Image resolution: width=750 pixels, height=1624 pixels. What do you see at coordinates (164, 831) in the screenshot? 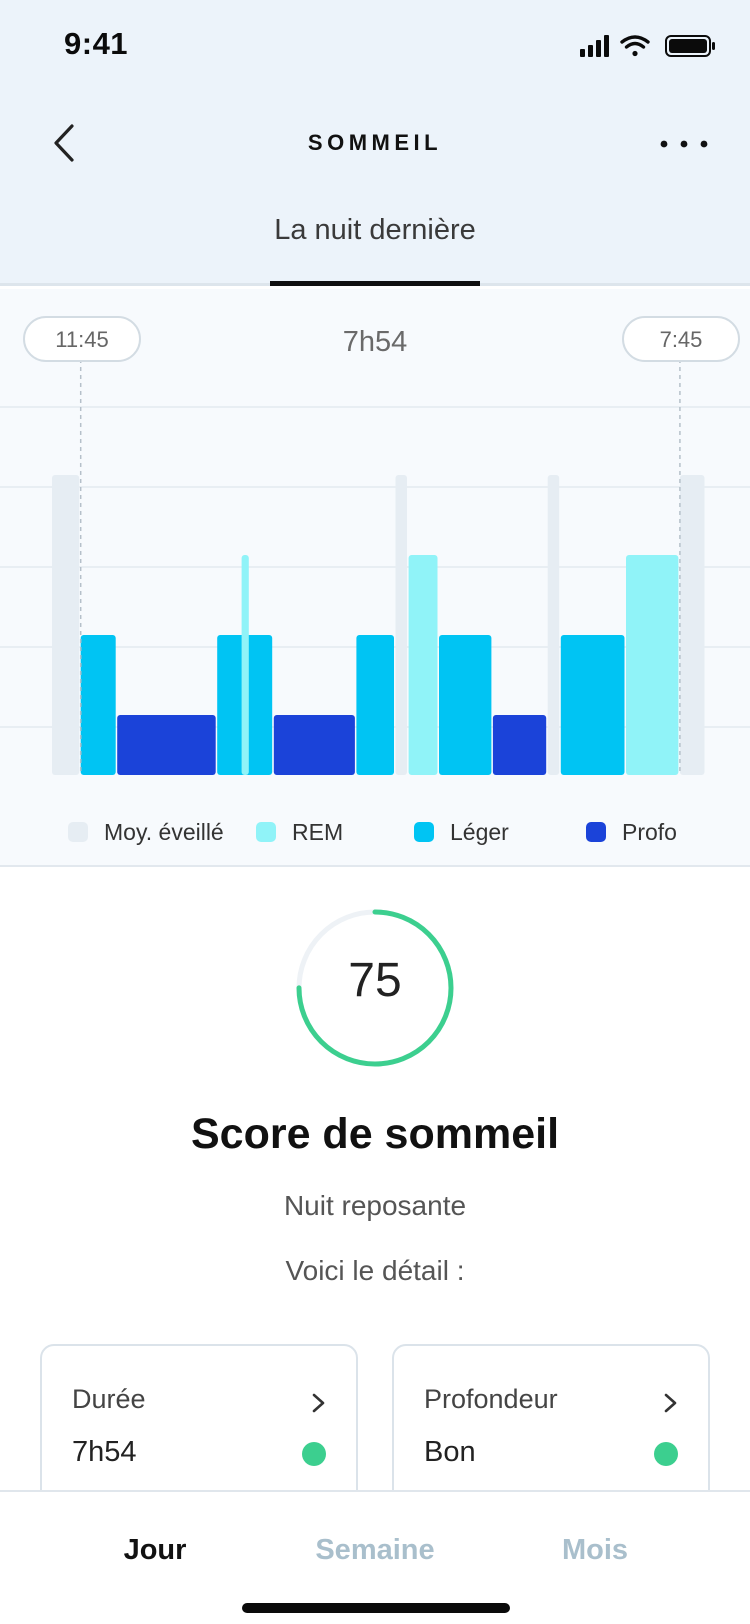
I see `legend-label-awake: Moy. éveillé` at bounding box center [164, 831].